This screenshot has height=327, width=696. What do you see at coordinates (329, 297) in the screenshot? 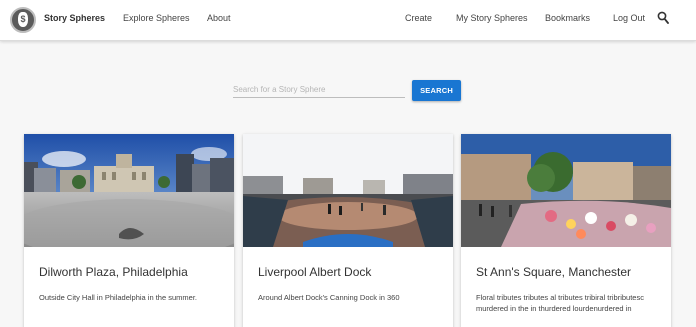
I see `card-description: Around Albert Dock's Canning Dock in 360` at bounding box center [329, 297].